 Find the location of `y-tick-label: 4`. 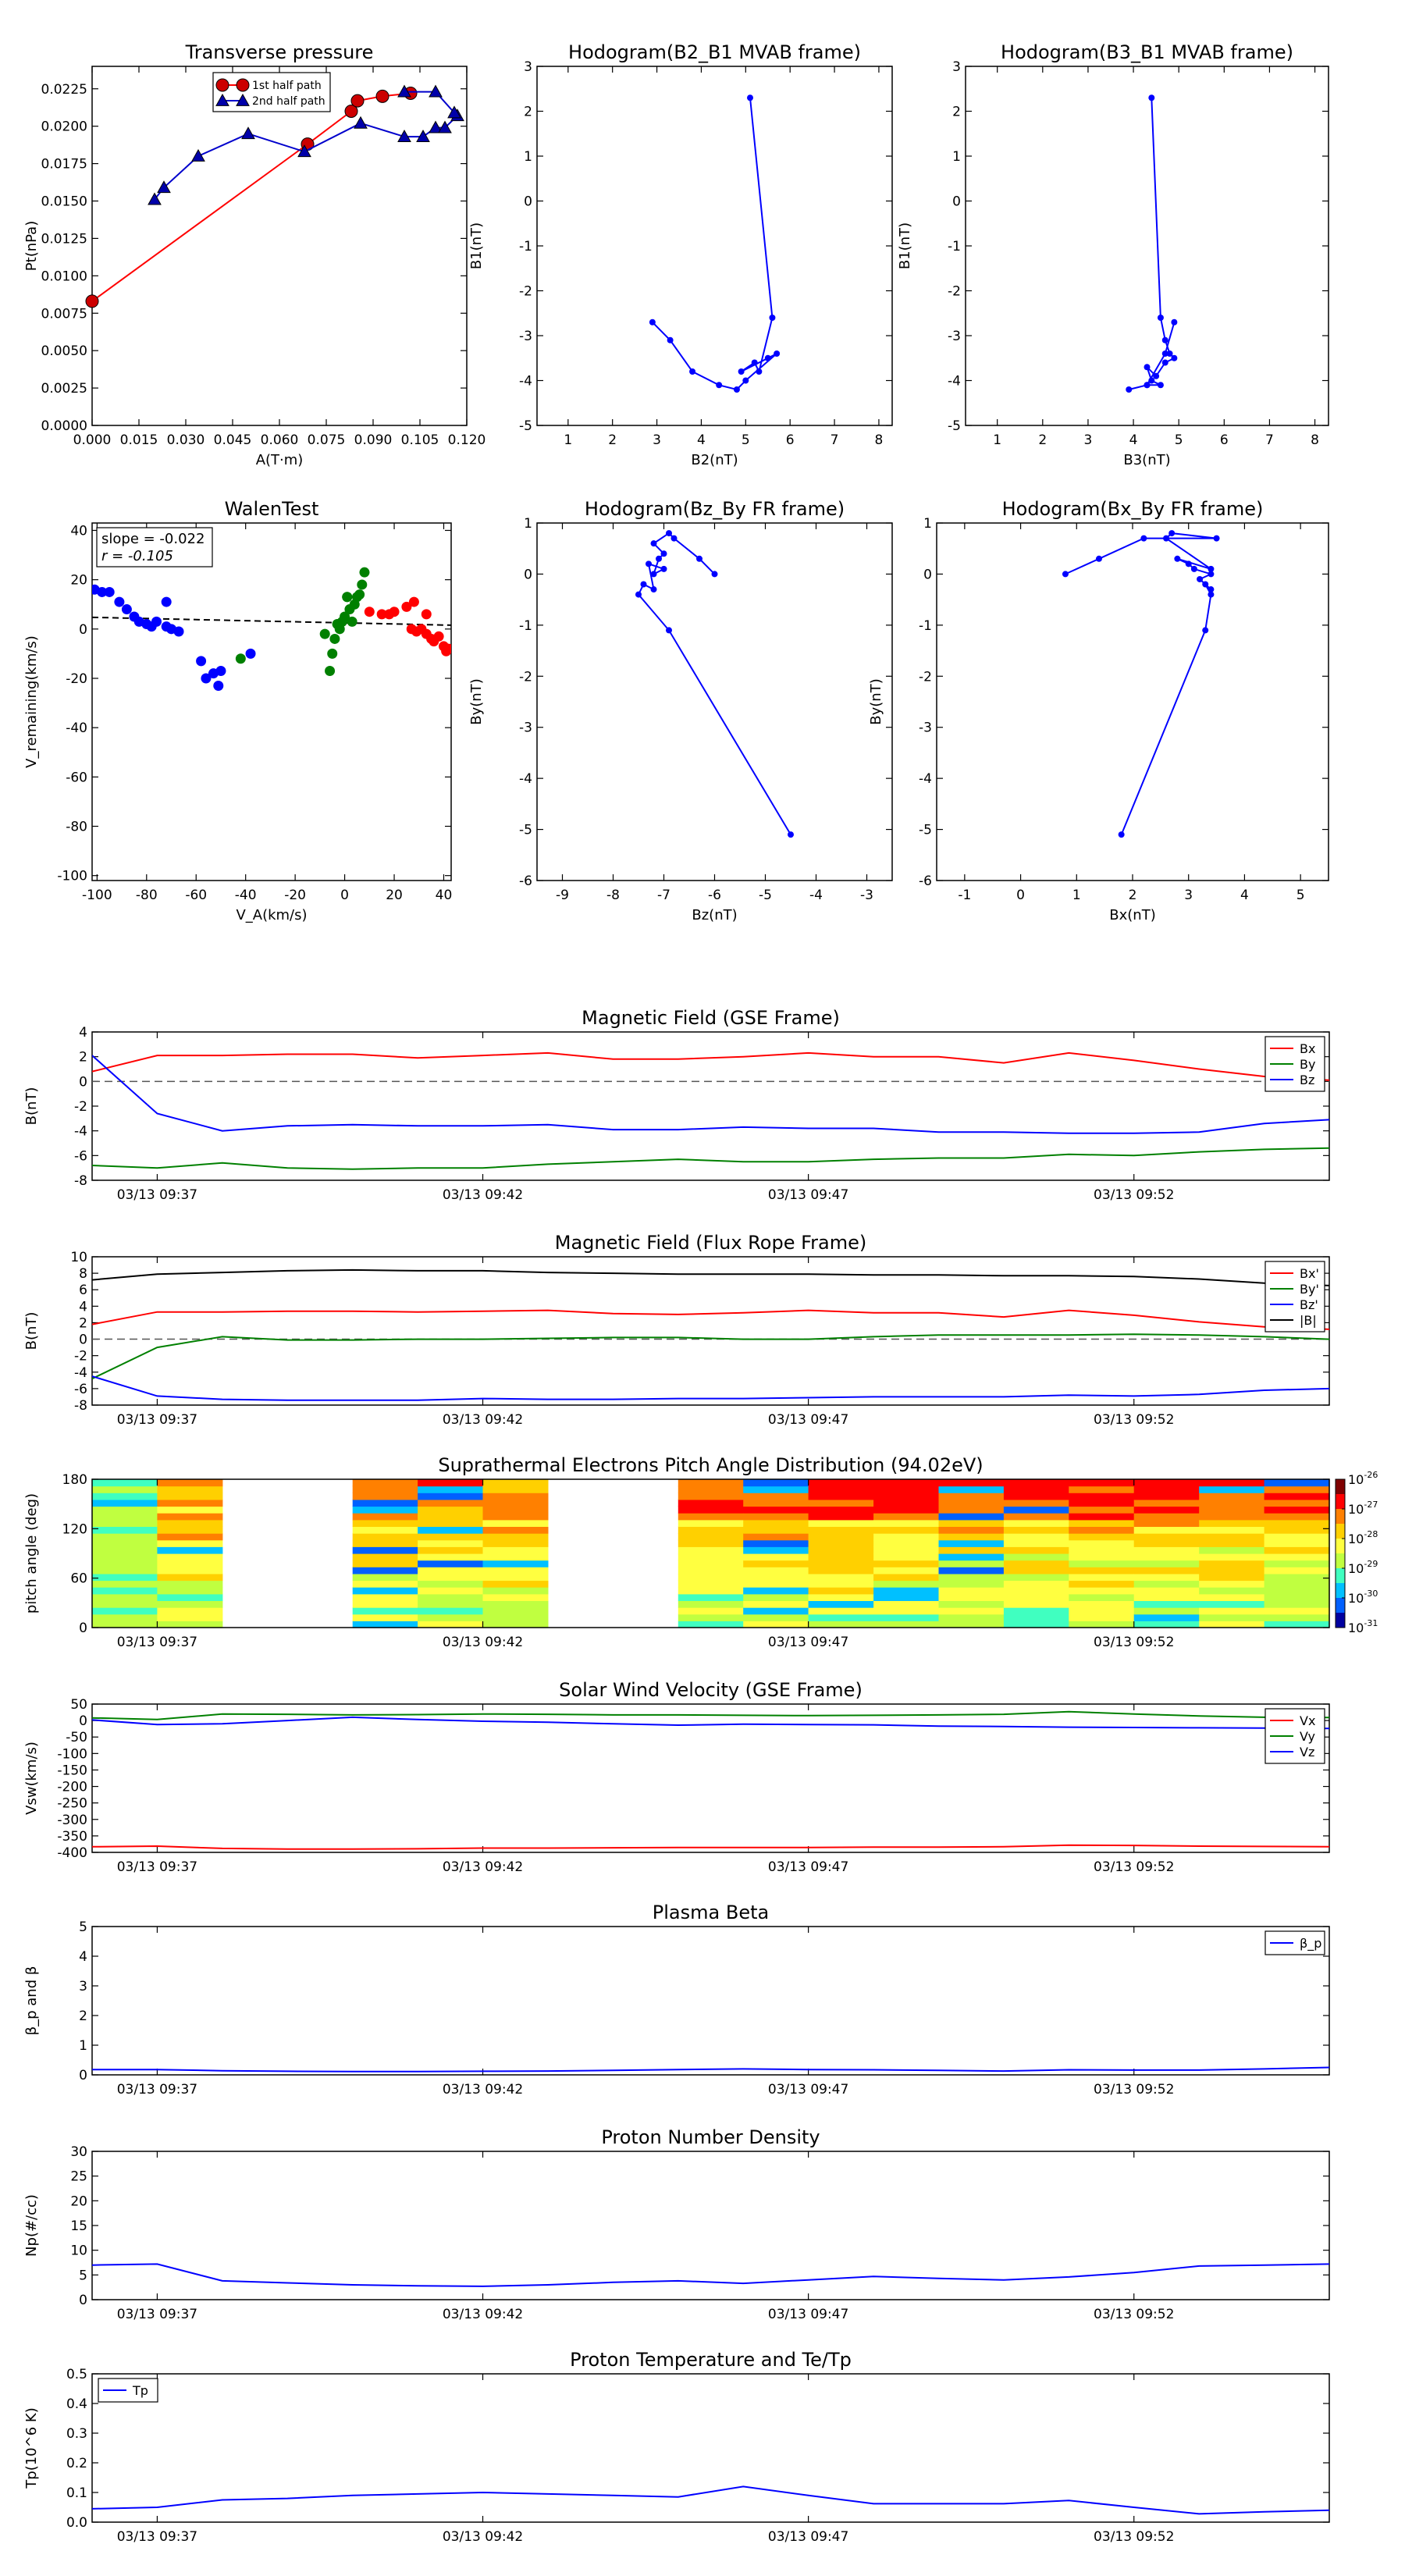

y-tick-label: 4 is located at coordinates (83, 1307).